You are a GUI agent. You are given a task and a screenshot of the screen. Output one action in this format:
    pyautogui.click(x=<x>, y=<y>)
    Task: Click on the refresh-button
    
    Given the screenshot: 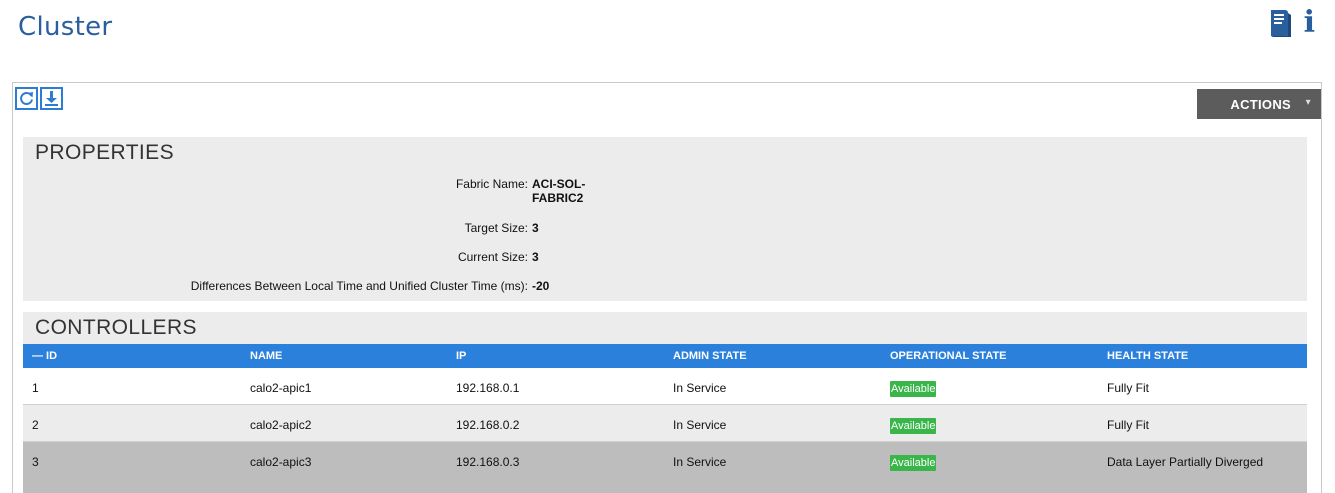 What is the action you would take?
    pyautogui.click(x=26, y=98)
    